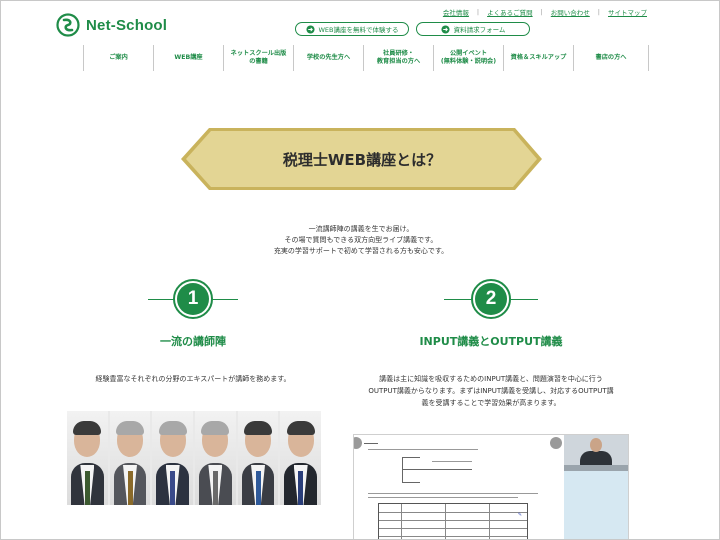 Image resolution: width=720 pixels, height=540 pixels. I want to click on link-faq: よくあるご質問, so click(510, 12).